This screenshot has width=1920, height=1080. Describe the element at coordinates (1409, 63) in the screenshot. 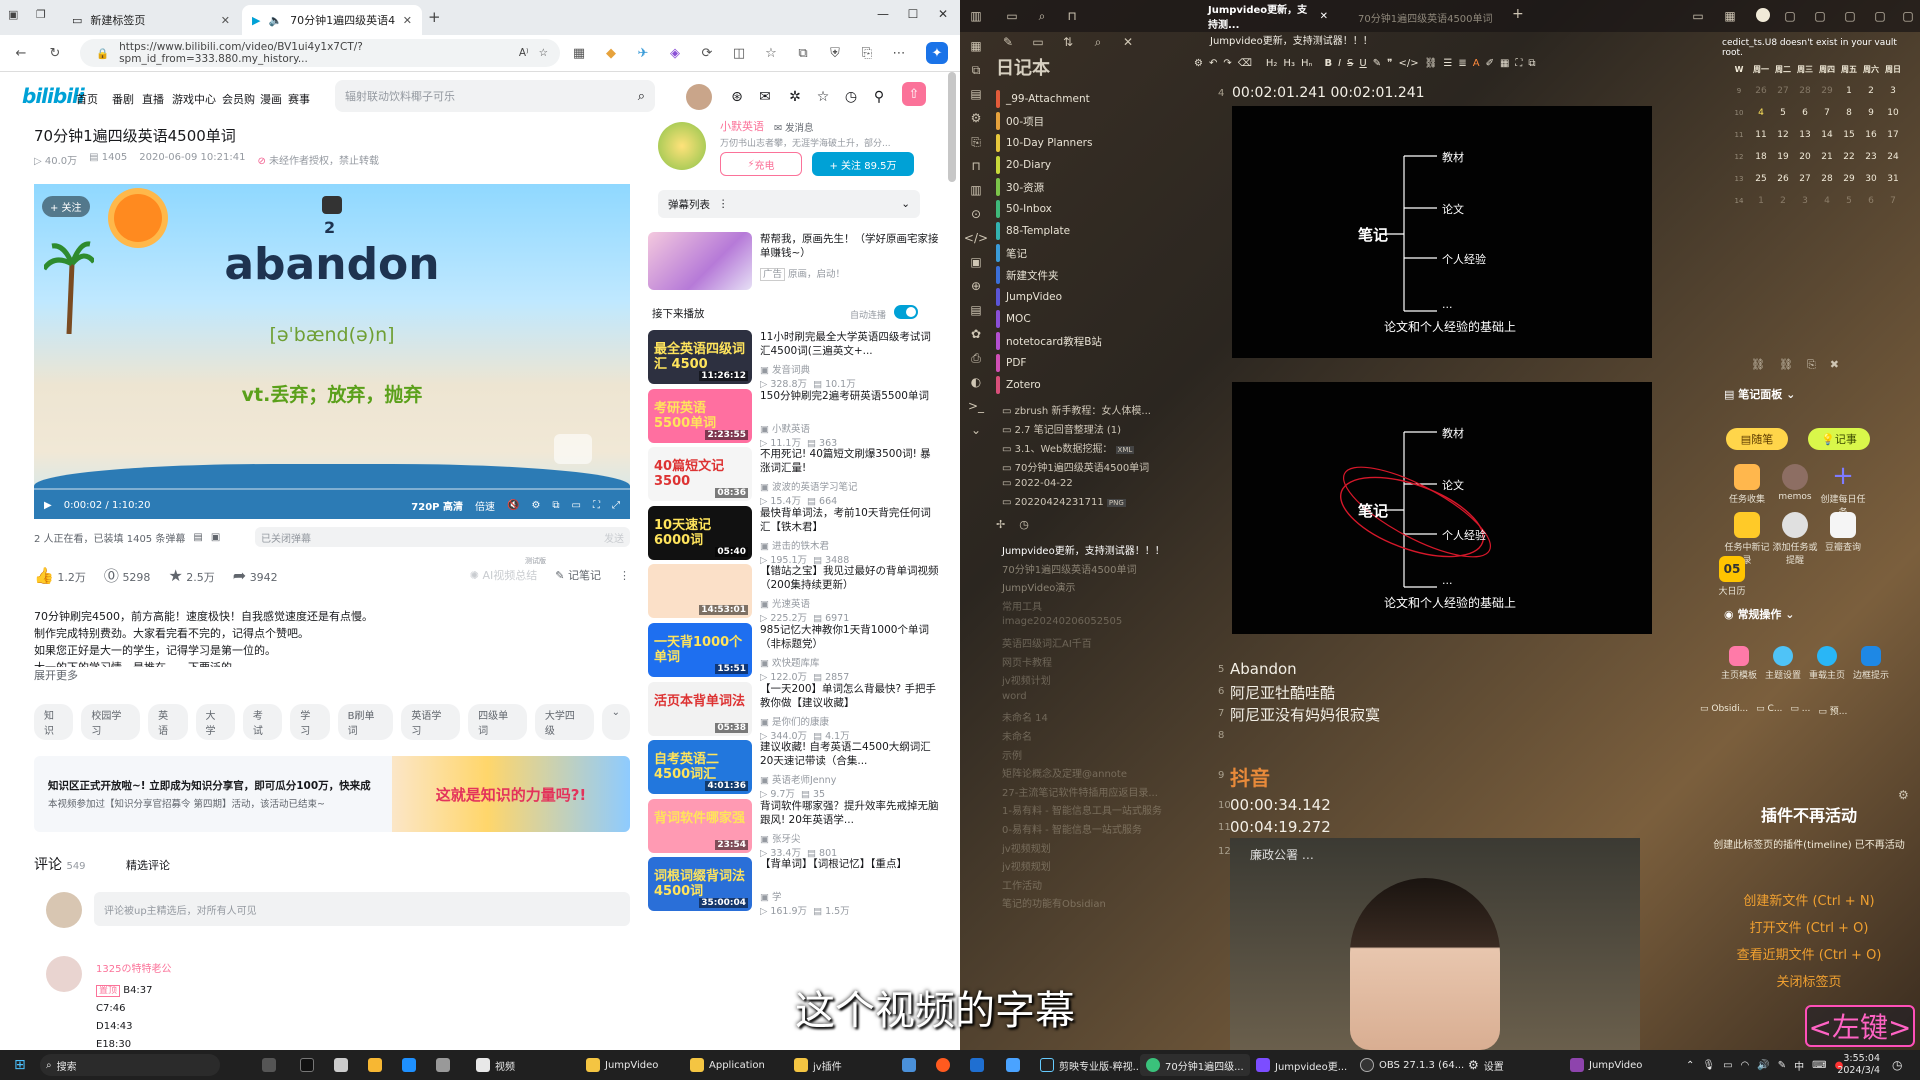

I see `code-icon: </>` at that location.